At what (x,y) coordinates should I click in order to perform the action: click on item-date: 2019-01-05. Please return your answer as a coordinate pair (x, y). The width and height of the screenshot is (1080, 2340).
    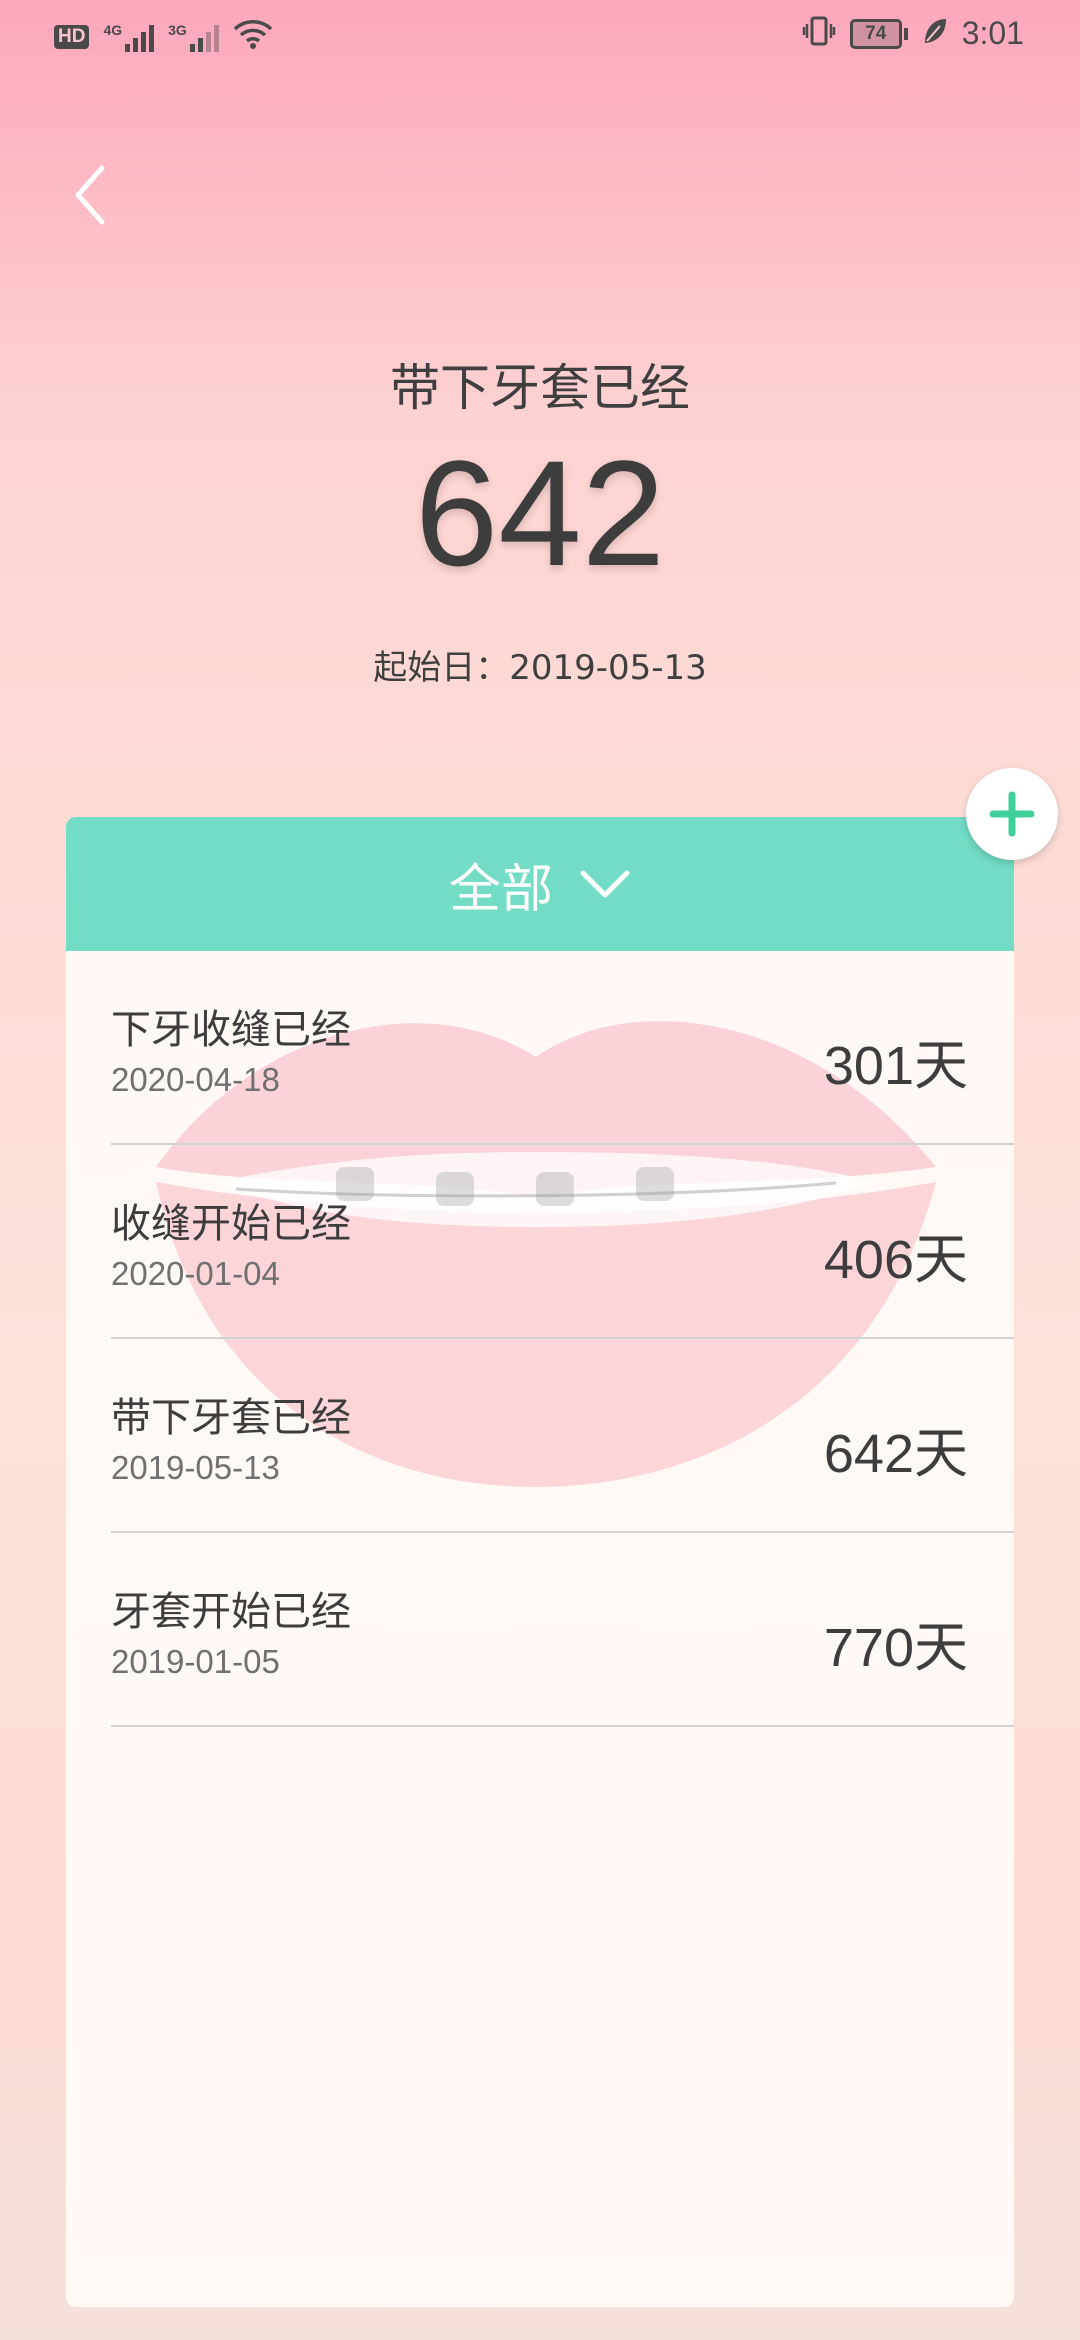
    Looking at the image, I should click on (195, 1661).